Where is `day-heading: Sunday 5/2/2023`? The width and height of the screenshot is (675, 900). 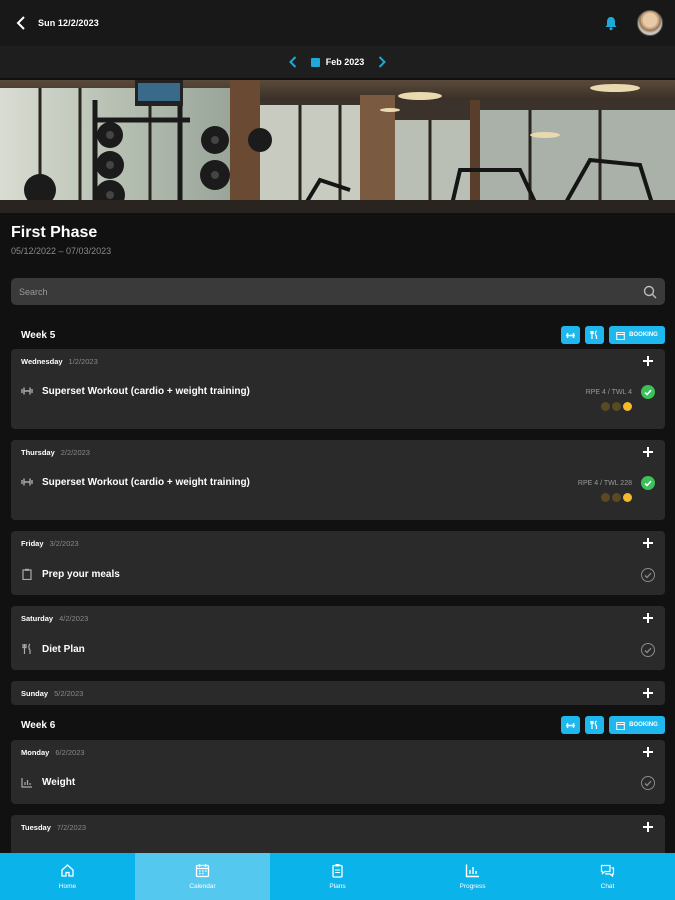
day-heading: Sunday 5/2/2023 is located at coordinates (52, 693).